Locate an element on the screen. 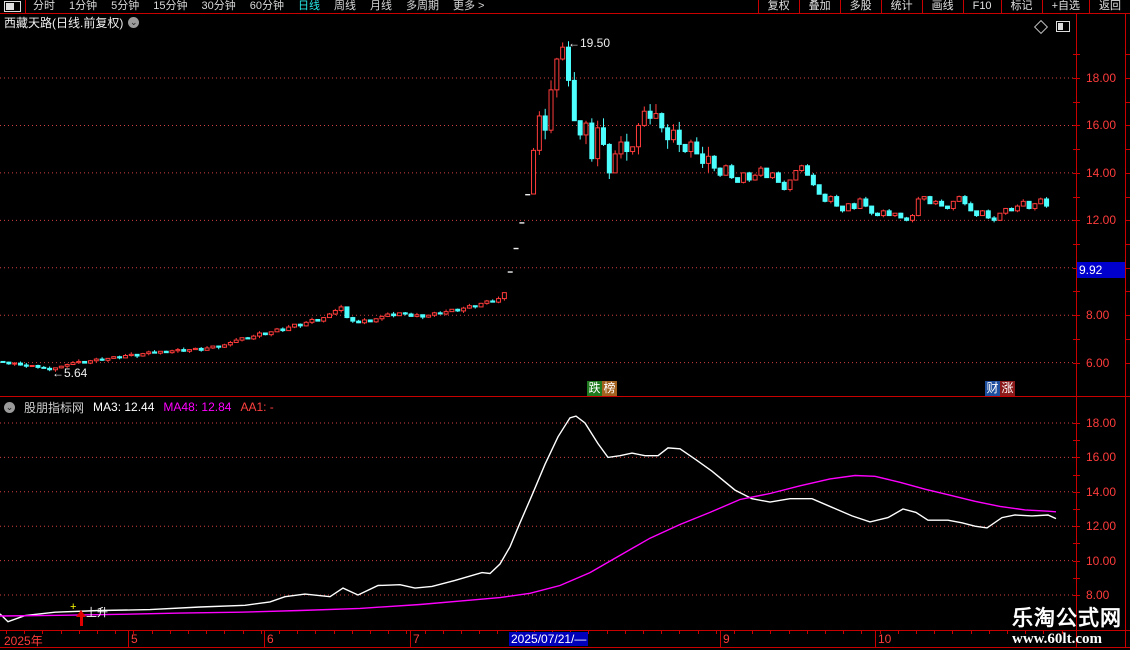  last-price-badge: 9.92 is located at coordinates (1101, 270).